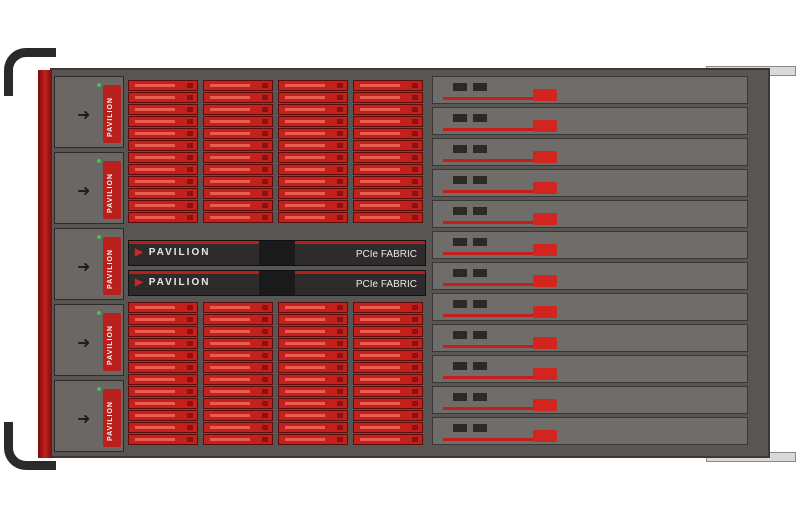 This screenshot has width=800, height=514. Describe the element at coordinates (89, 416) in the screenshot. I see `psu-5: ➜ PAVILION` at that location.